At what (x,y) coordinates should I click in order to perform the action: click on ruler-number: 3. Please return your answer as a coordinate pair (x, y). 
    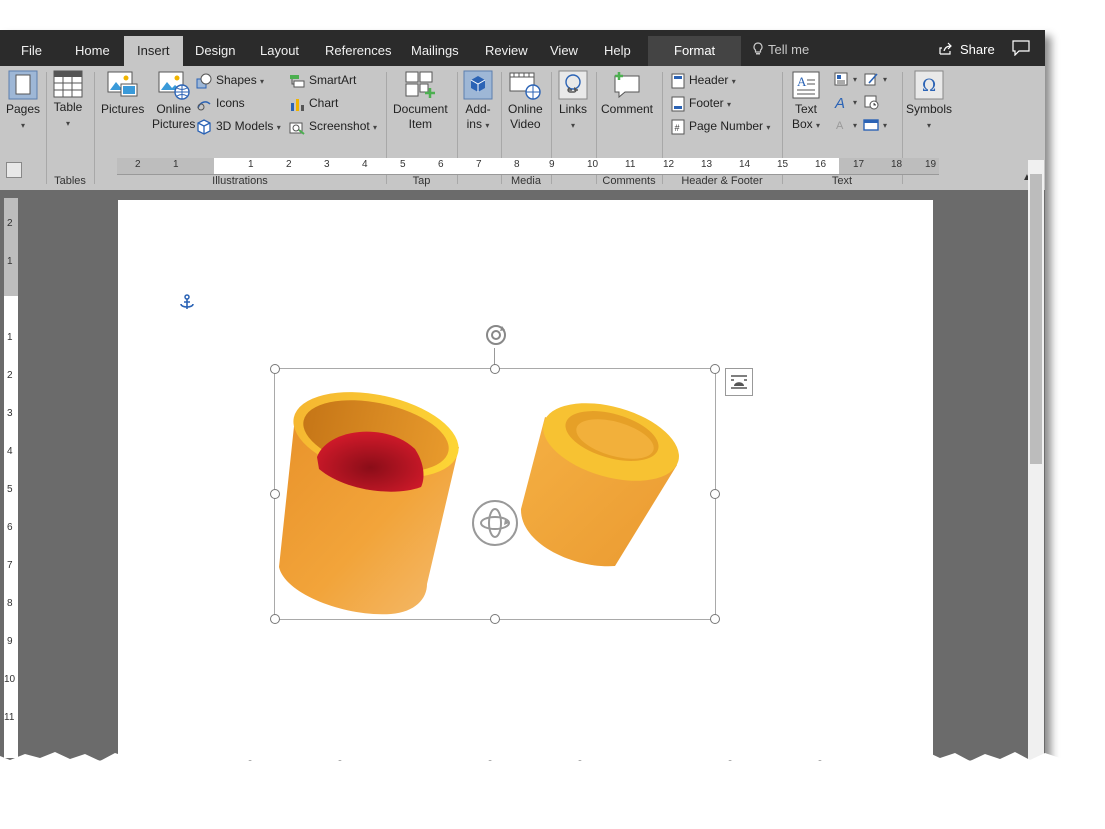
    Looking at the image, I should click on (10, 413).